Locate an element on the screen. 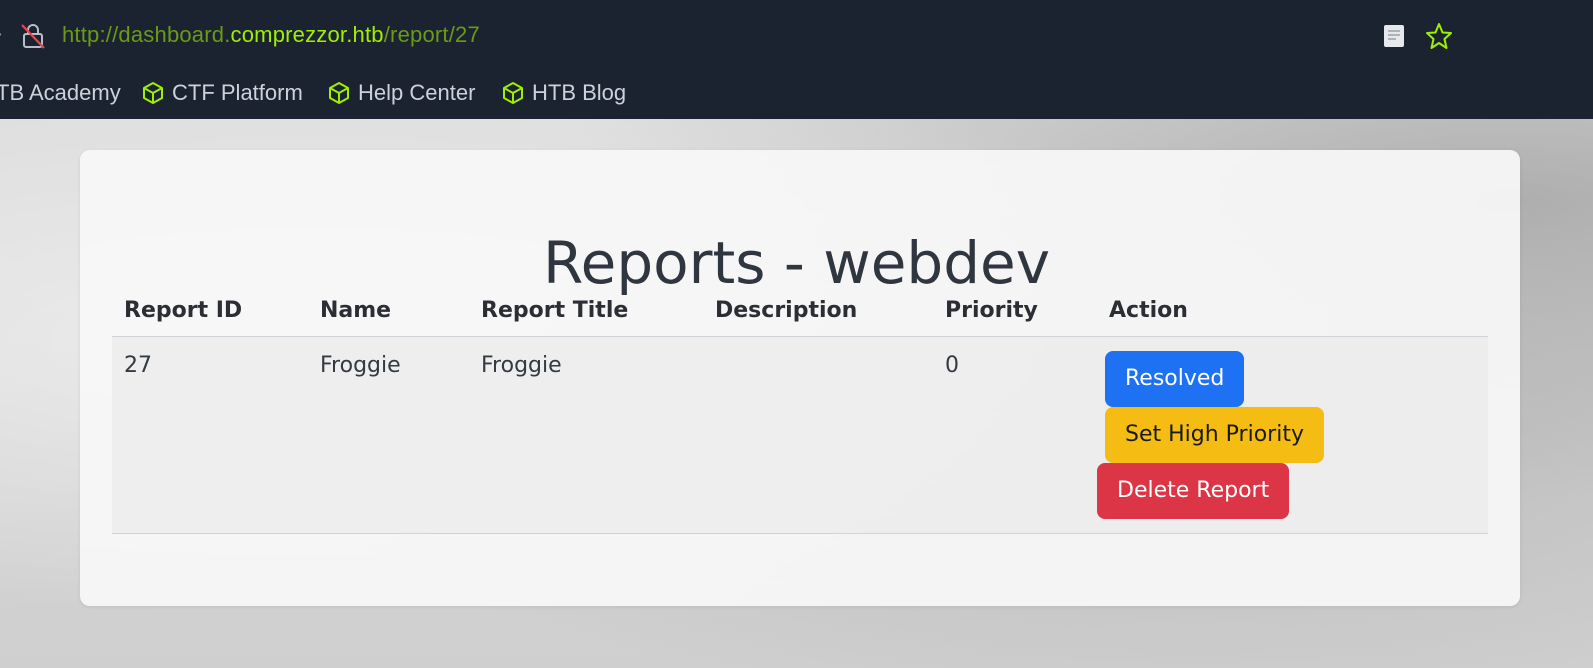 This screenshot has width=1593, height=668. column-header-priority: Priority is located at coordinates (1015, 310).